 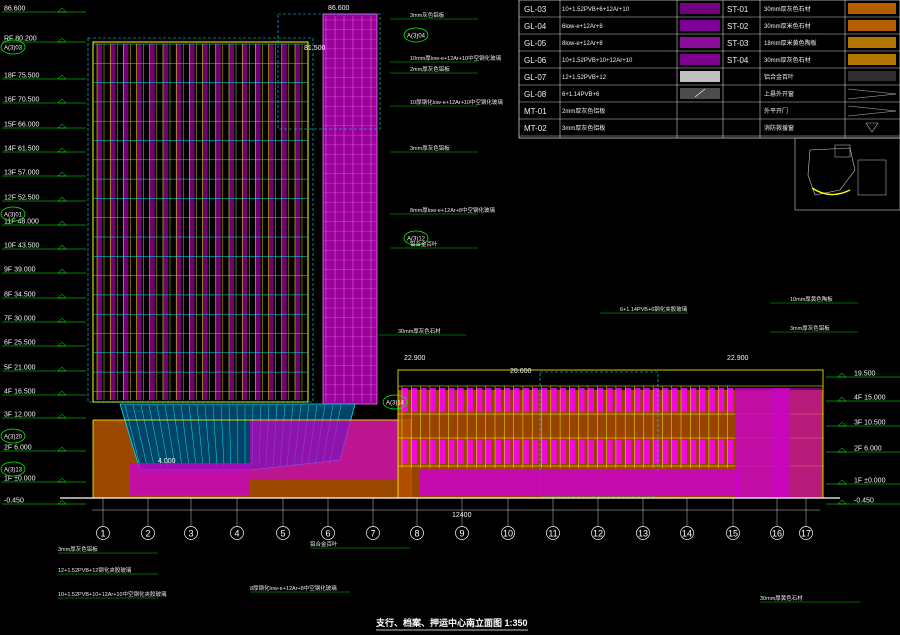 I want to click on top-level-3: 22.900, so click(x=415, y=358).